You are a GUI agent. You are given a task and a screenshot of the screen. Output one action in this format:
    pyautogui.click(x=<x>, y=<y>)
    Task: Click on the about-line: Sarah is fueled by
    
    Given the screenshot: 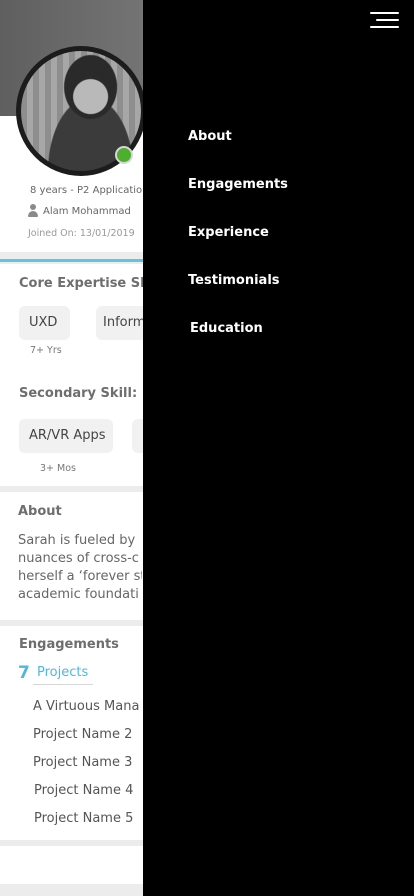 What is the action you would take?
    pyautogui.click(x=77, y=540)
    